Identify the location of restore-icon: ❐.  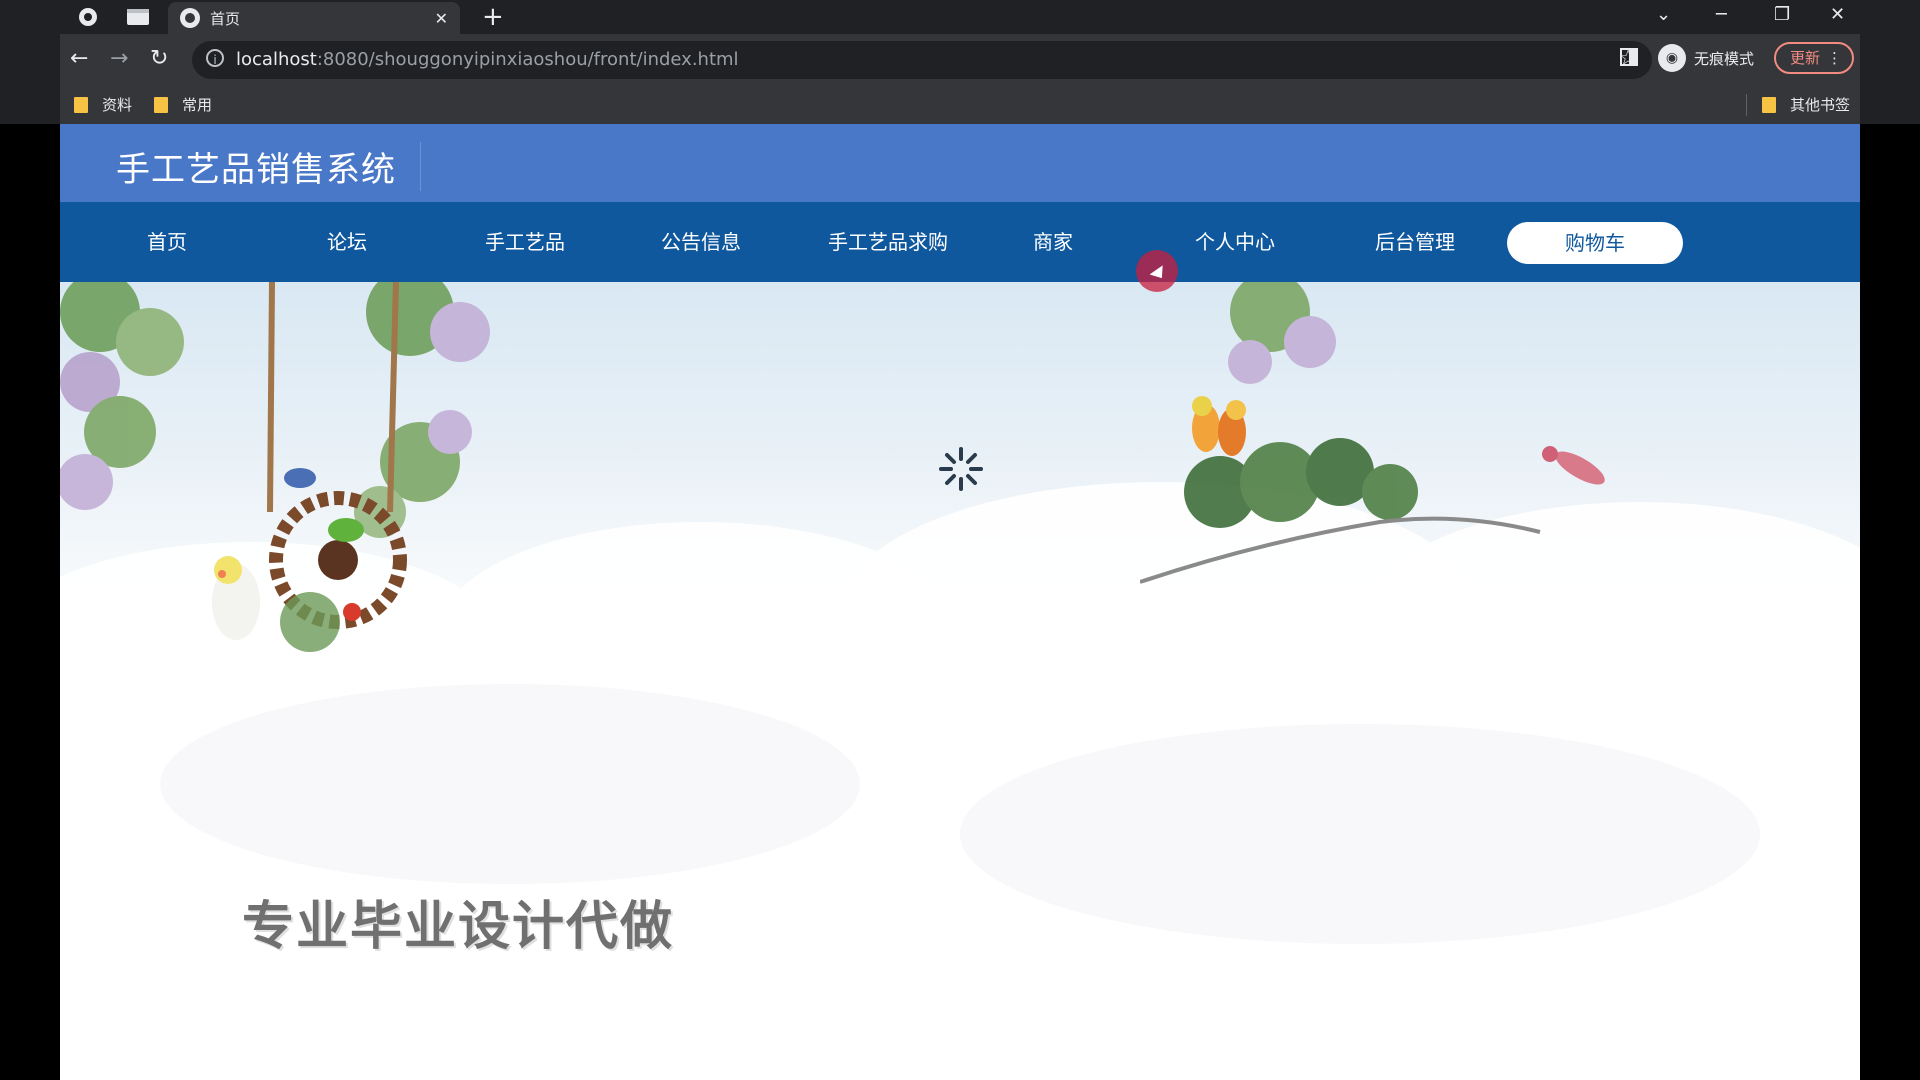
(1782, 15).